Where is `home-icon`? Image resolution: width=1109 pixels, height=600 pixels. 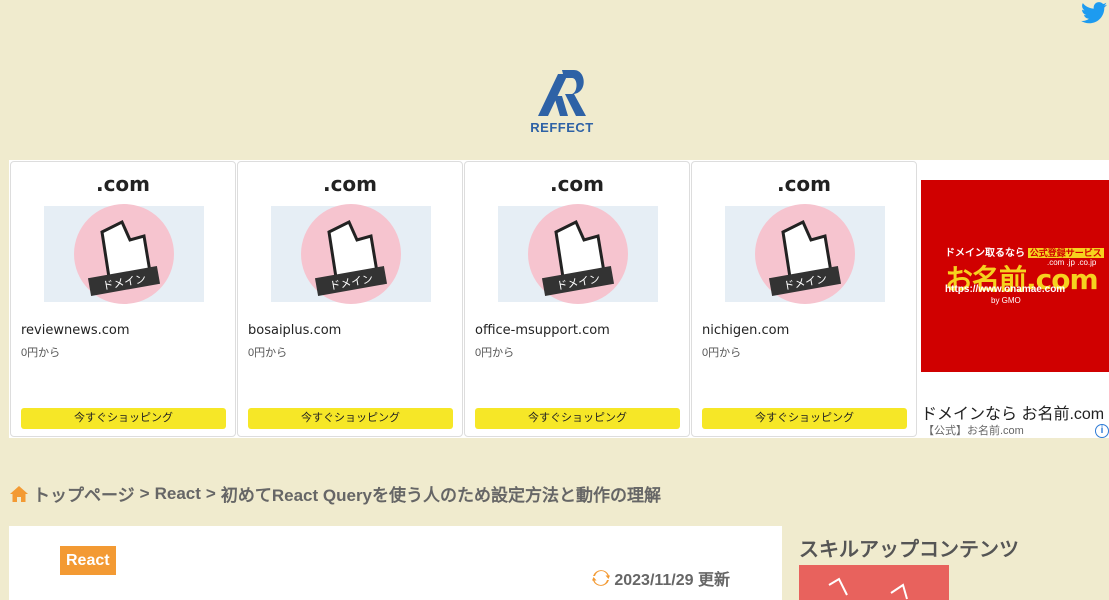 home-icon is located at coordinates (19, 493).